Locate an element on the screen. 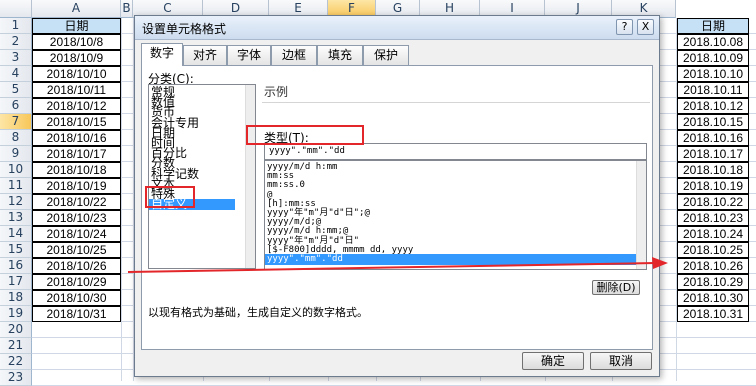 Image resolution: width=756 pixels, height=386 pixels. cell-k: 2018.10.23 is located at coordinates (713, 218).